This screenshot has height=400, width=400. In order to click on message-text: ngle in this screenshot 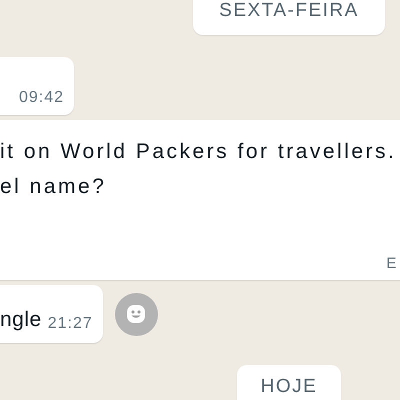, I will do `click(21, 320)`.